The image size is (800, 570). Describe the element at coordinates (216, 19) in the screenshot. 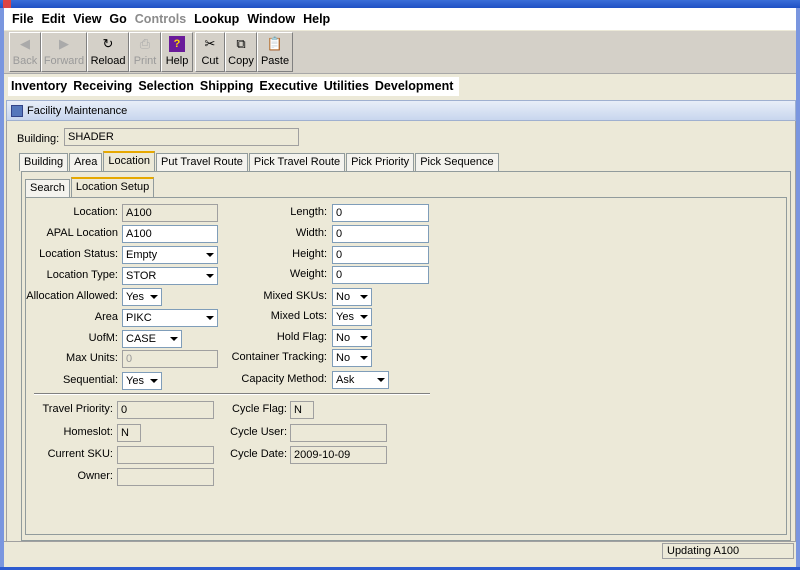

I see `menu-lookup: Lookup` at that location.